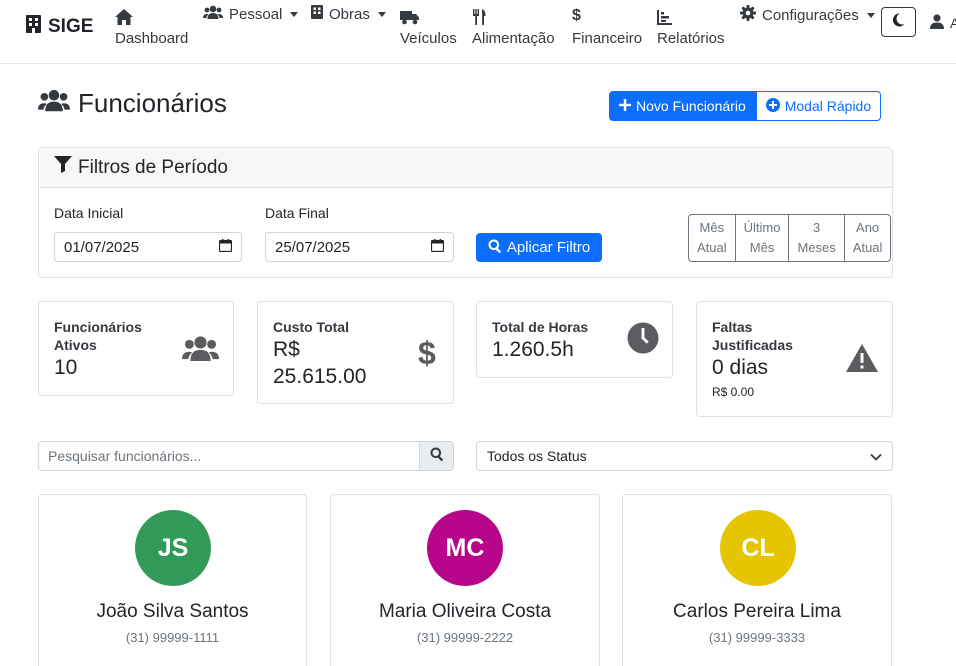 Image resolution: width=956 pixels, height=666 pixels. I want to click on page-title-text: Funcionários, so click(152, 103).